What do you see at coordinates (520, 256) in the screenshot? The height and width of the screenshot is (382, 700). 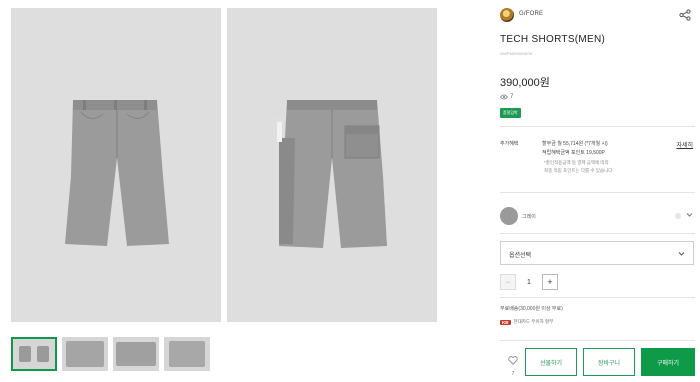 I see `option-select-label: 옵션선택` at bounding box center [520, 256].